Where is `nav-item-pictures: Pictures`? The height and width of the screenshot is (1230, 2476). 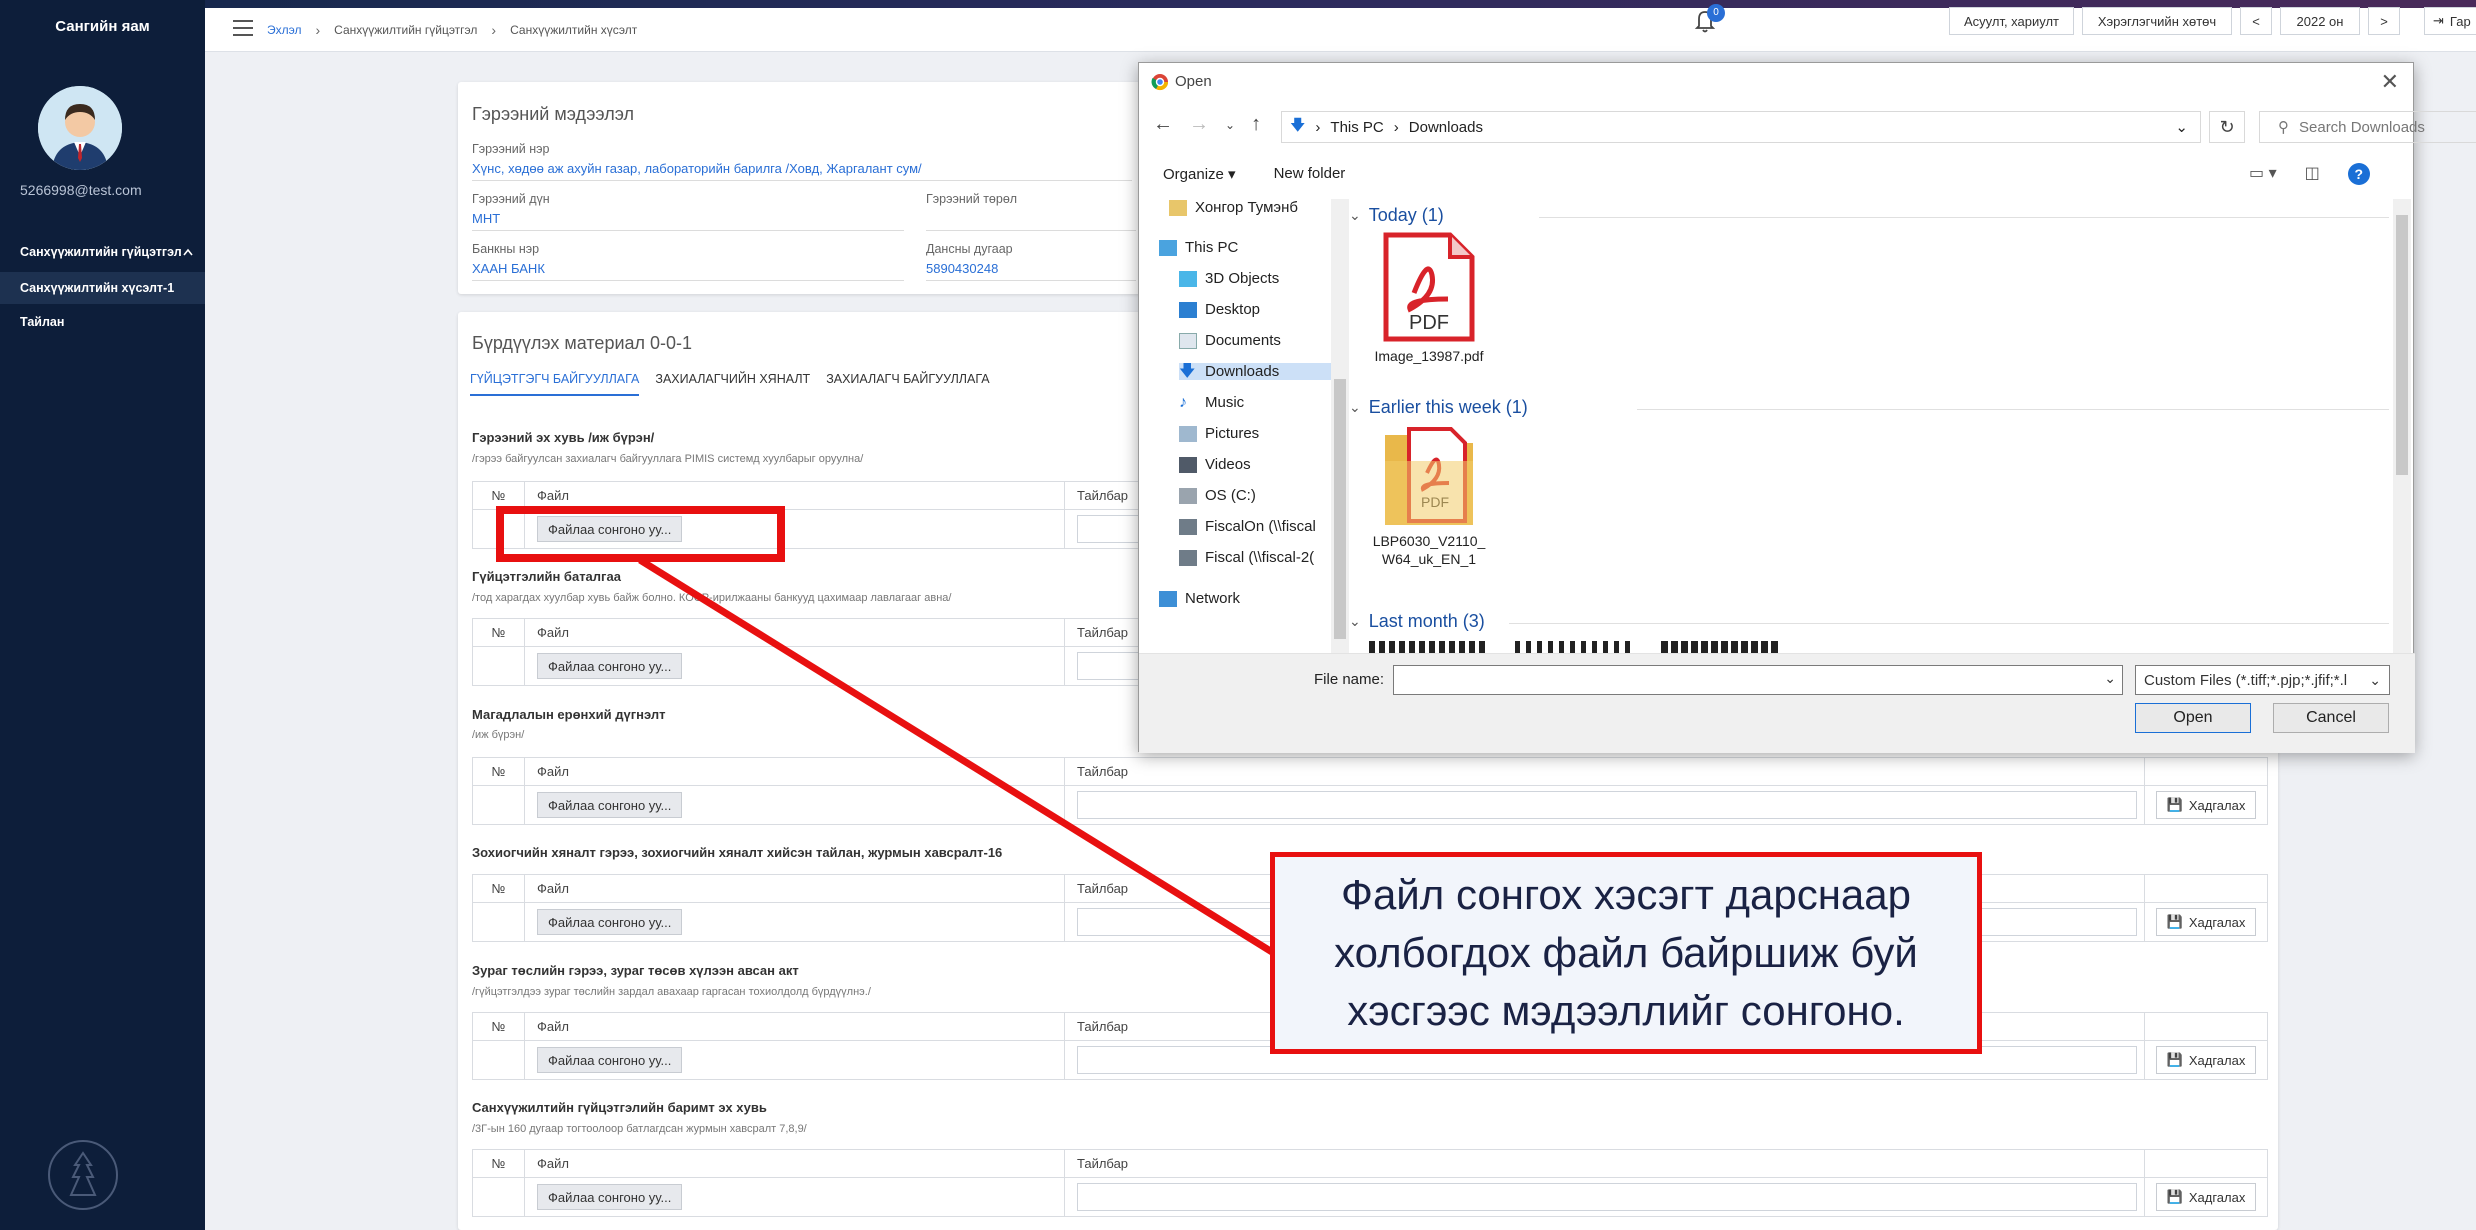
nav-item-pictures: Pictures is located at coordinates (1219, 433).